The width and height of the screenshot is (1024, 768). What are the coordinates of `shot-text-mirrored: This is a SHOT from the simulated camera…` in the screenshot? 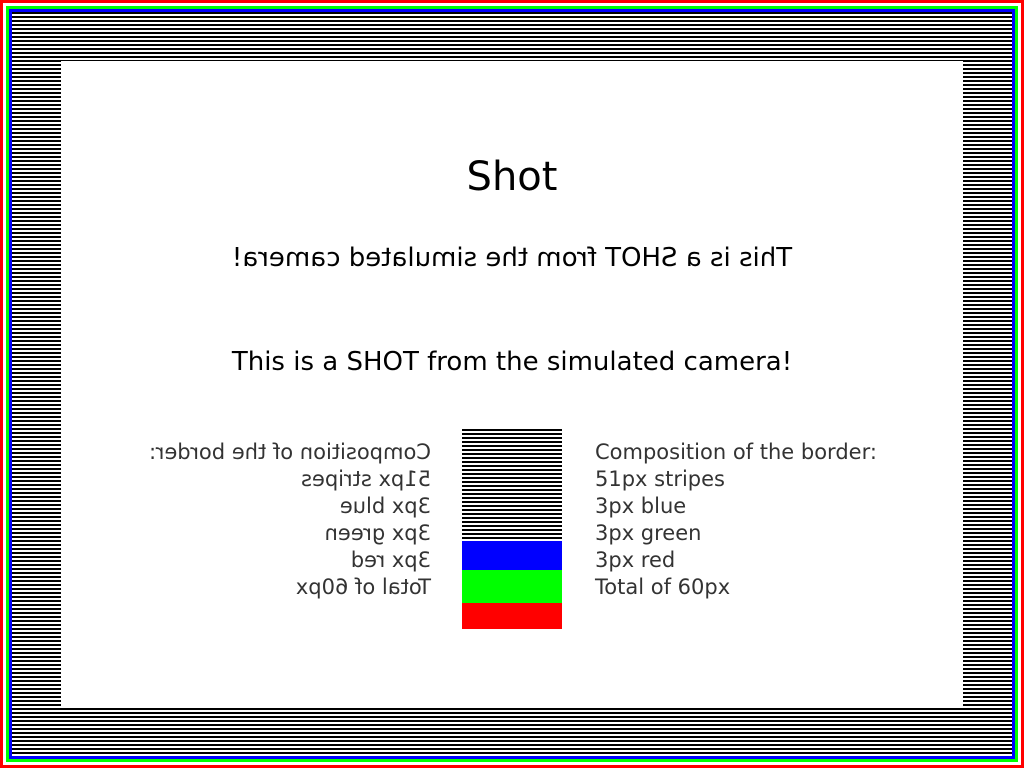 It's located at (512, 258).